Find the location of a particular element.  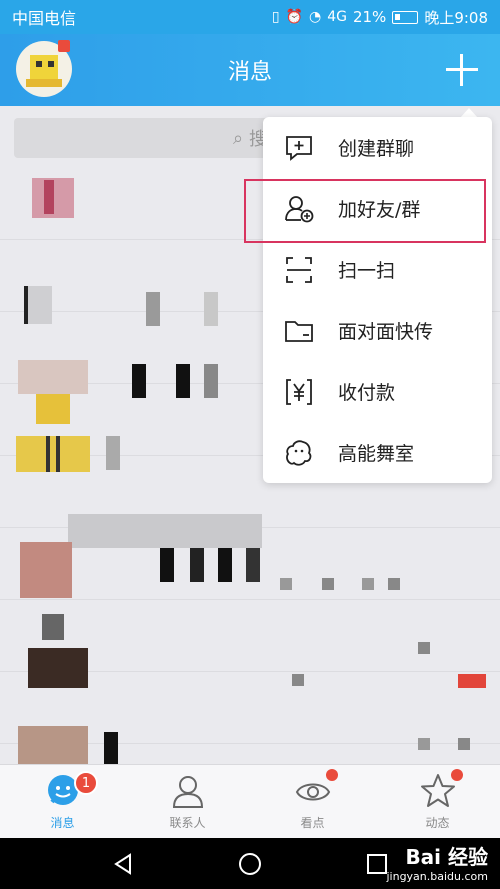

ghost-dance-icon is located at coordinates (299, 452).